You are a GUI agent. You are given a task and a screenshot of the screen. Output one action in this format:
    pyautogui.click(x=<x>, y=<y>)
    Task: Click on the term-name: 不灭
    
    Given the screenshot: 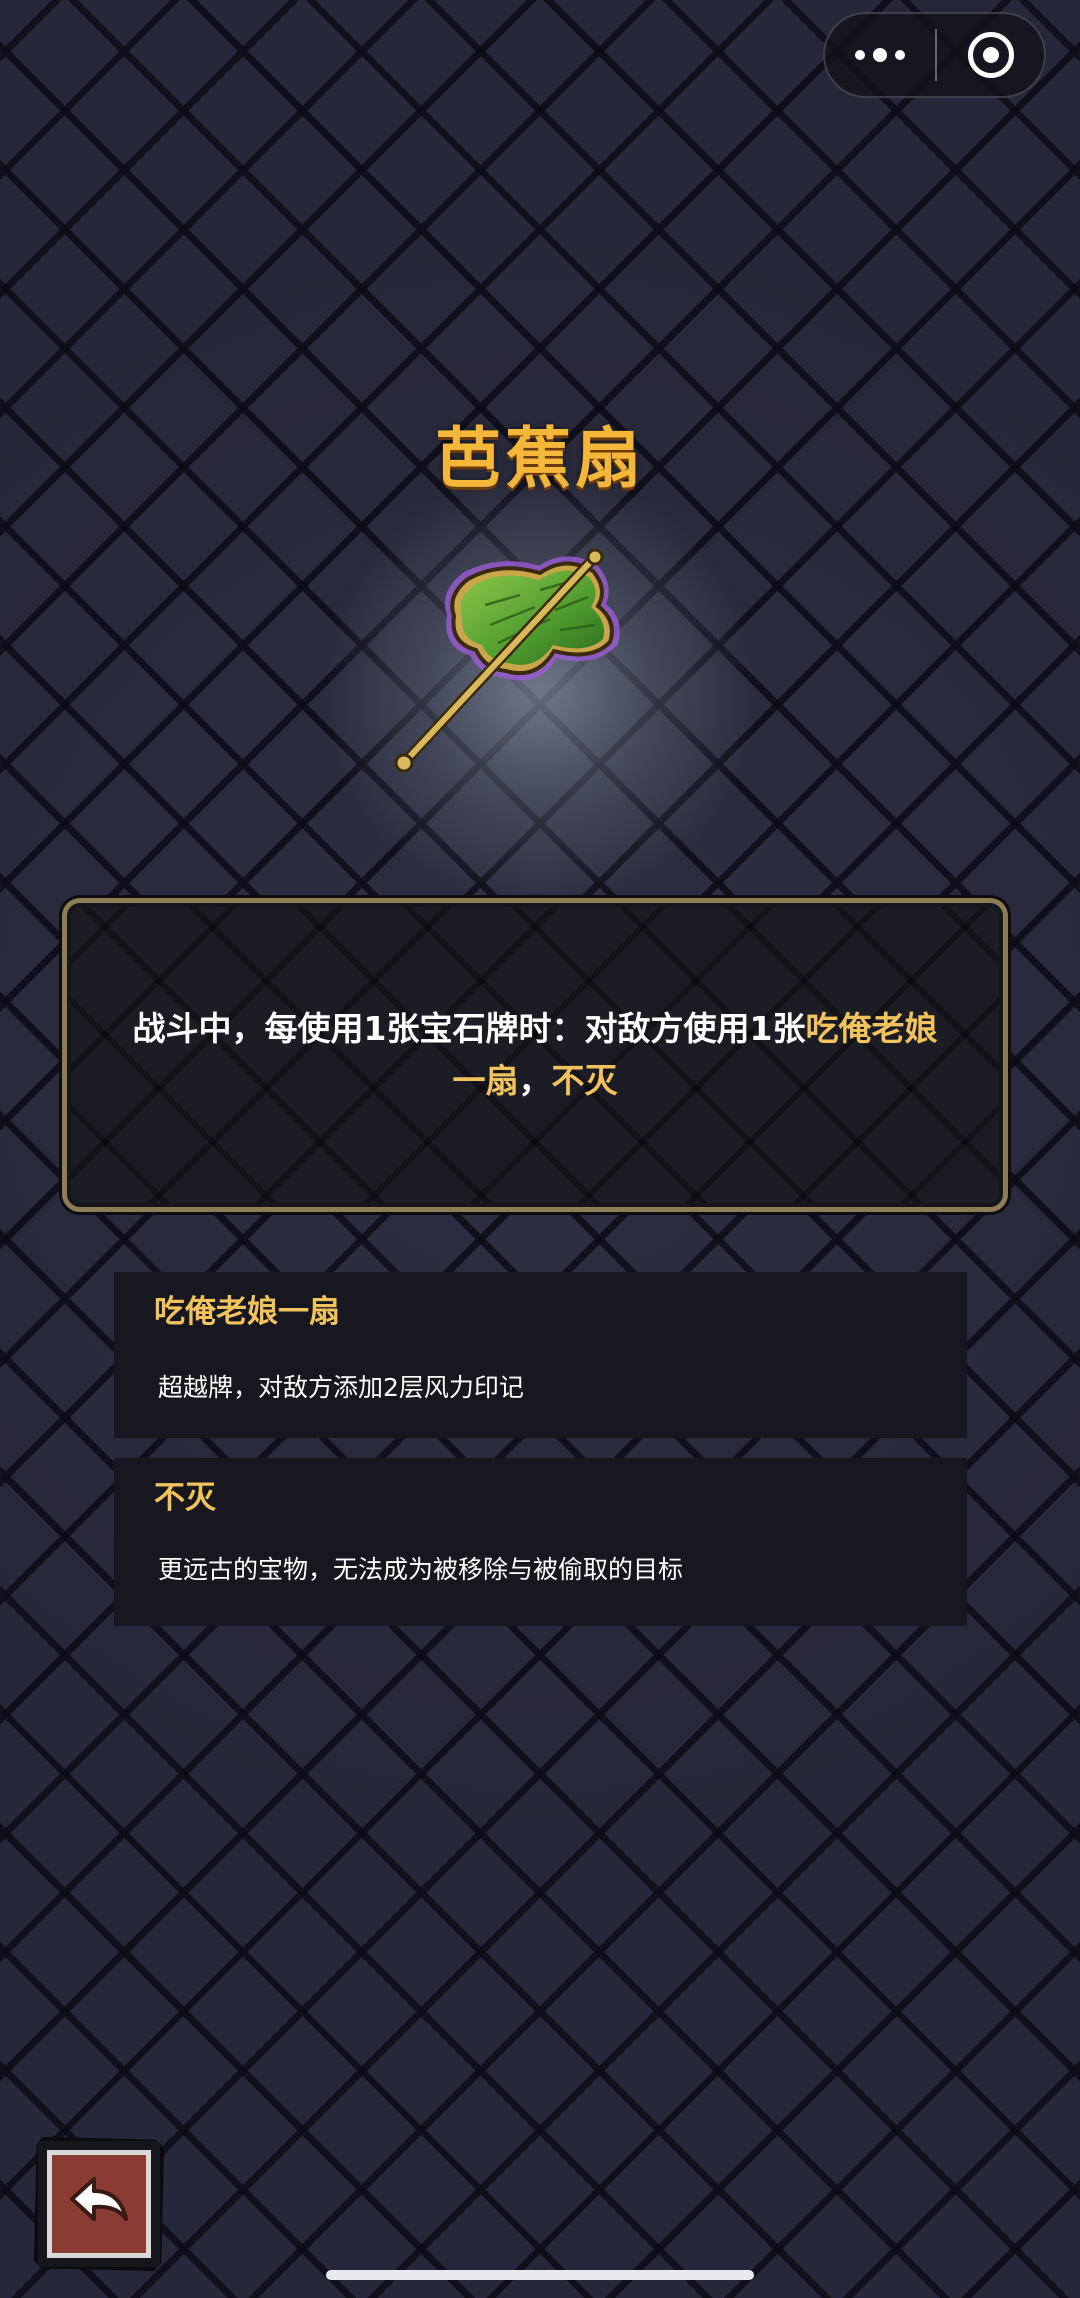 What is the action you would take?
    pyautogui.click(x=185, y=1498)
    